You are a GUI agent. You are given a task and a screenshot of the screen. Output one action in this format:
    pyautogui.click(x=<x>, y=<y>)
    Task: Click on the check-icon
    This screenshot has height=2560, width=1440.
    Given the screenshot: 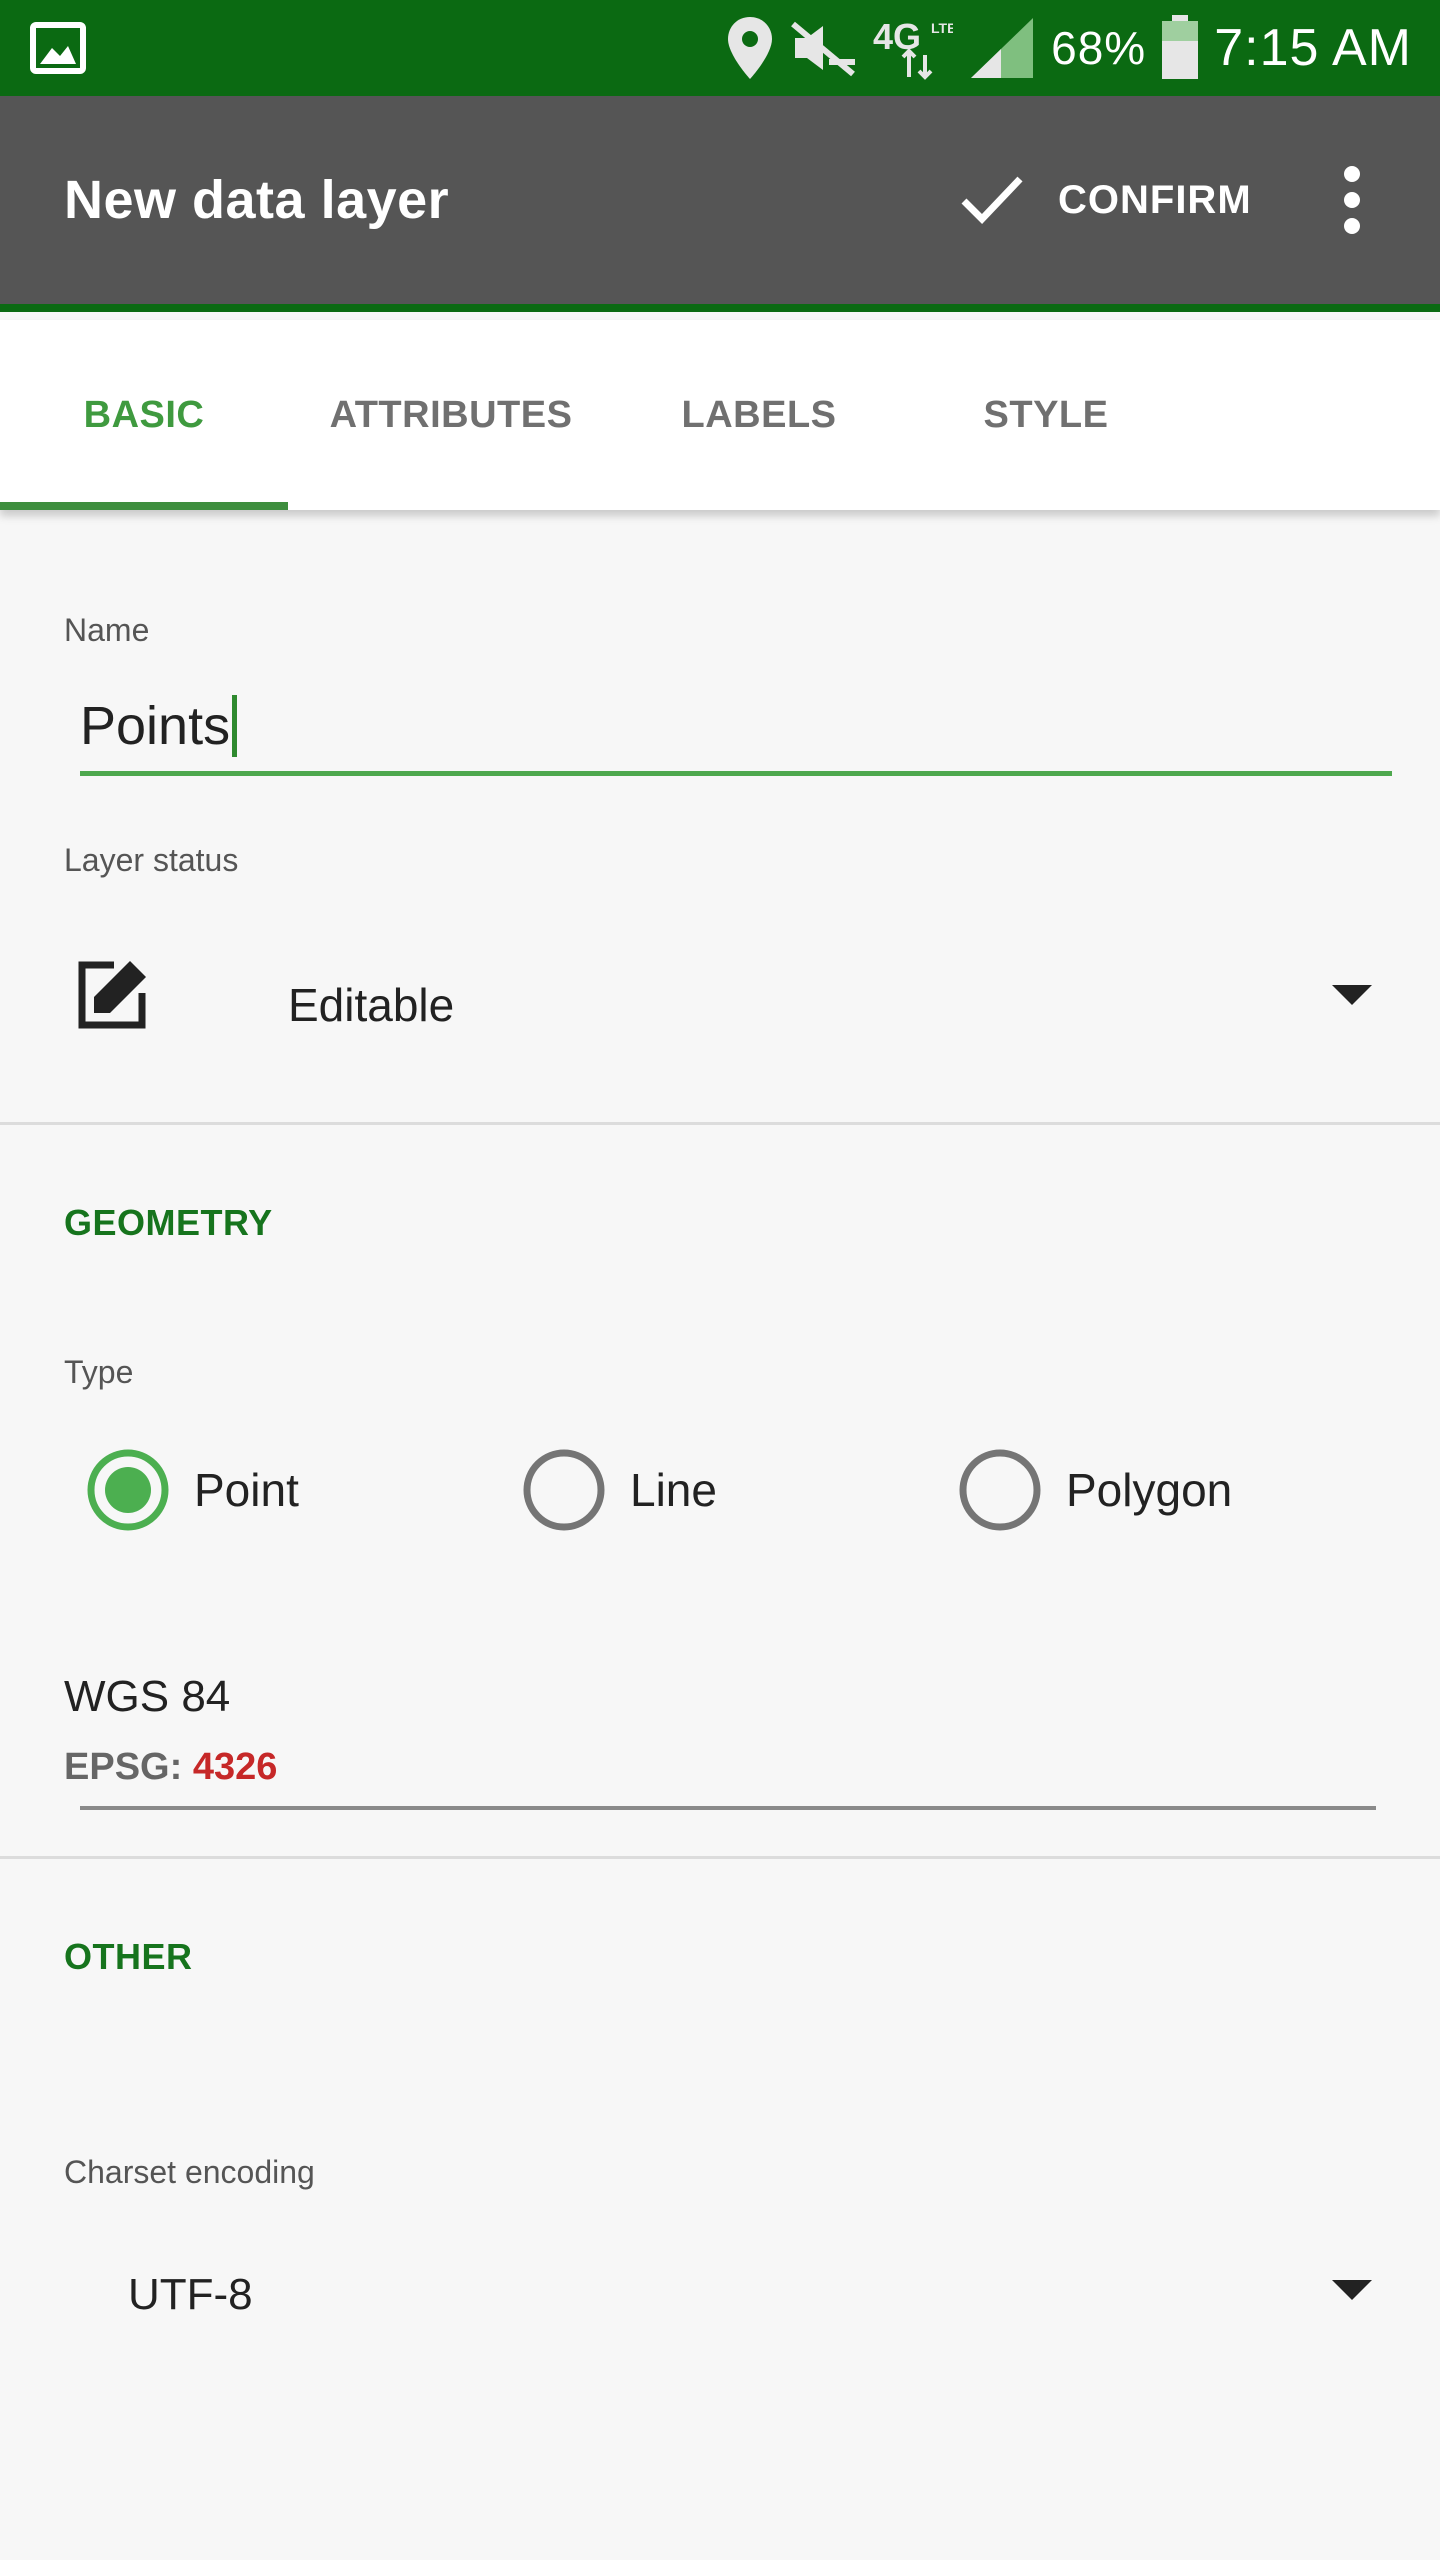 What is the action you would take?
    pyautogui.click(x=992, y=200)
    